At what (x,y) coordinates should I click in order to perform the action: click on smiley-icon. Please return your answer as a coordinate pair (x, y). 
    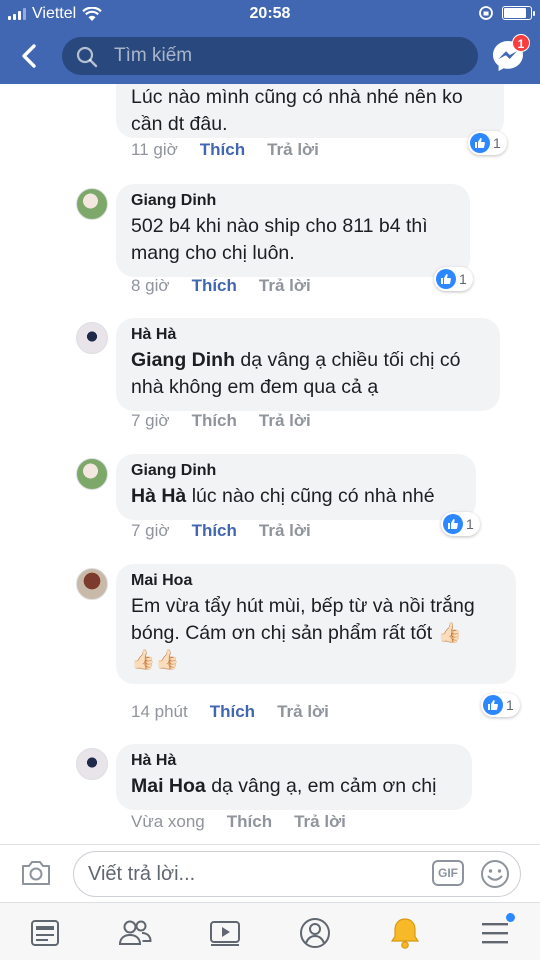
    Looking at the image, I should click on (495, 874).